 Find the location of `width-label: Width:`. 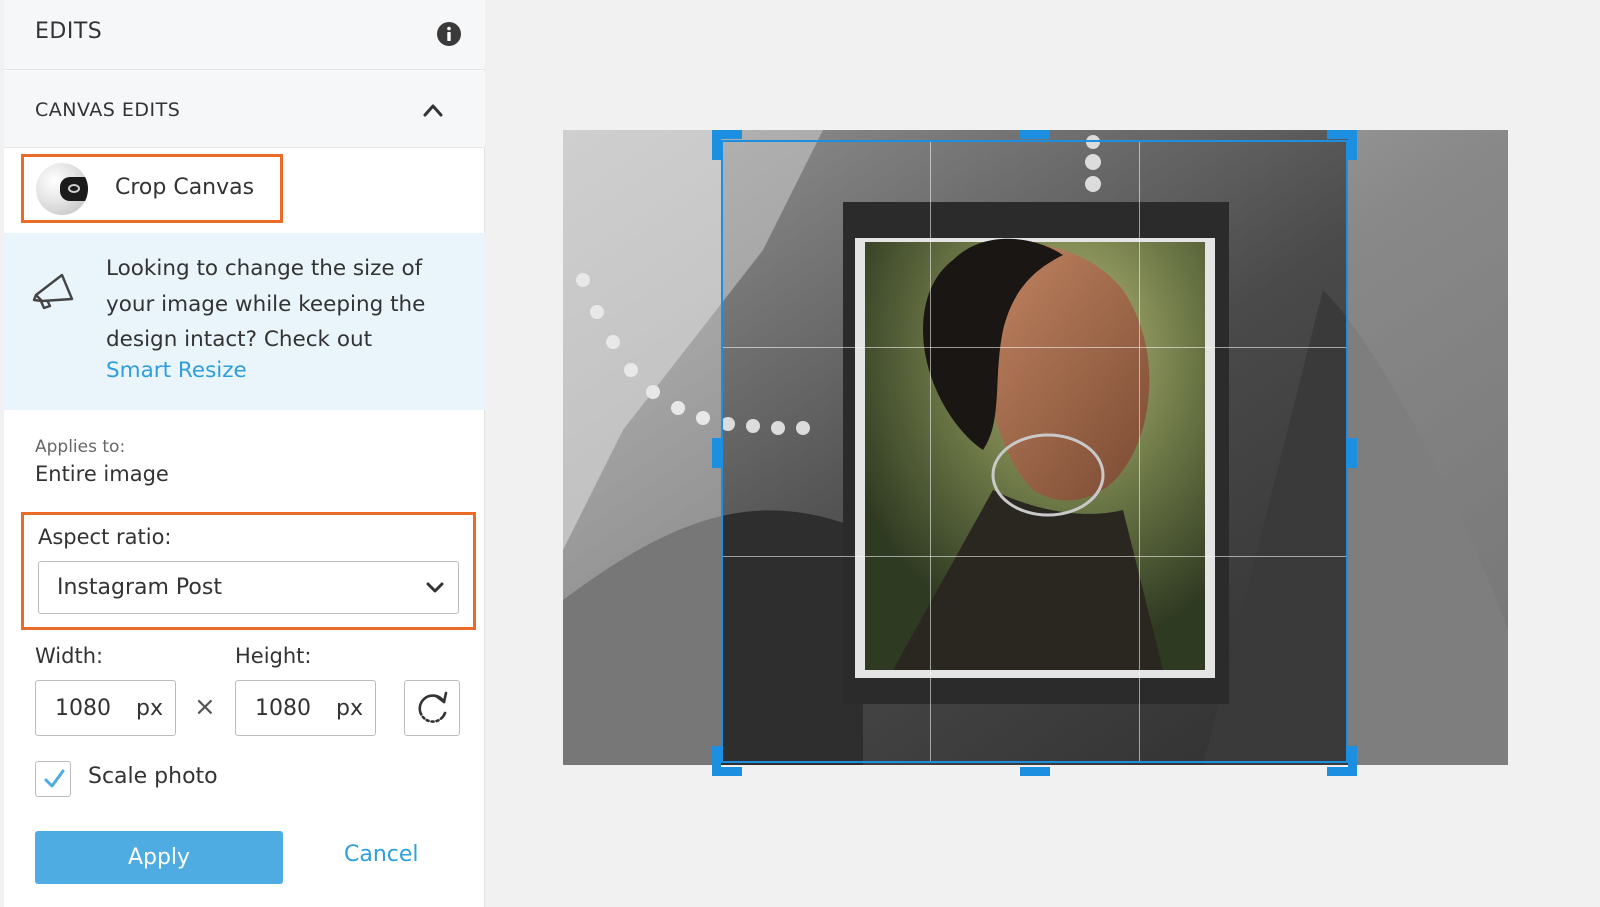

width-label: Width: is located at coordinates (69, 656).